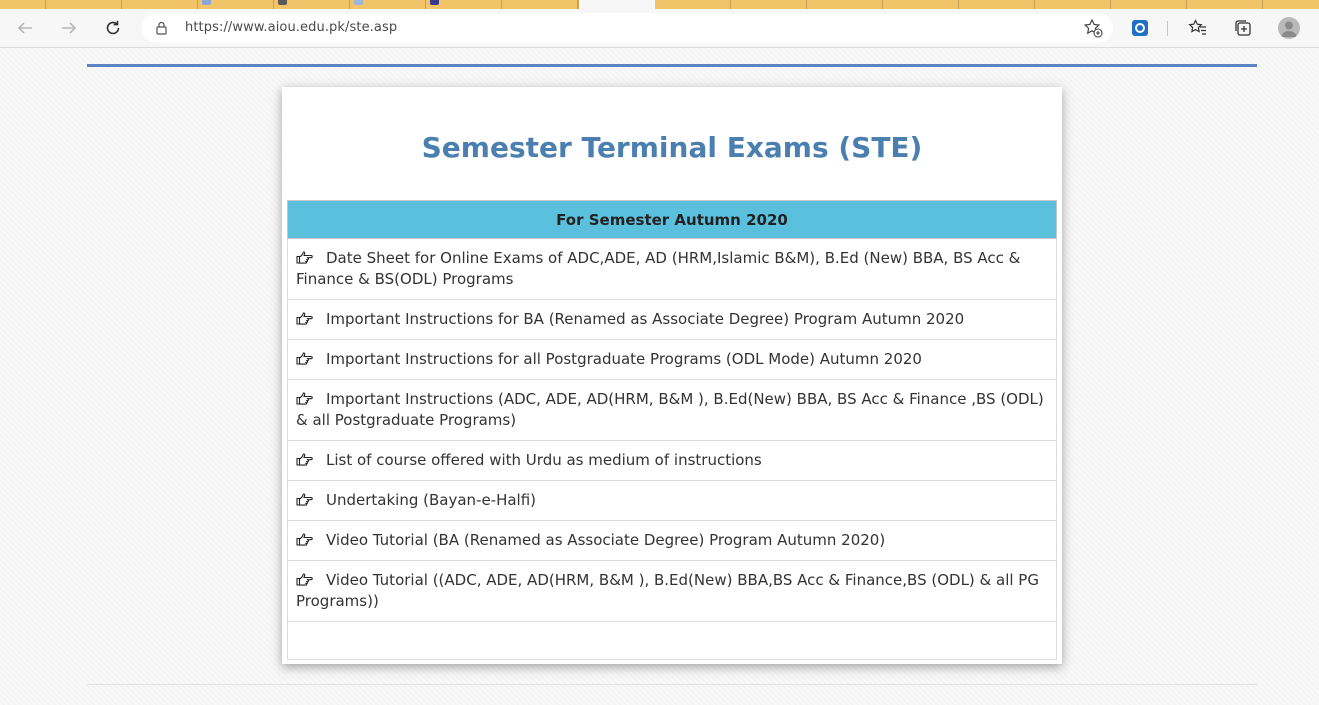 The height and width of the screenshot is (705, 1319). I want to click on header-divider, so click(672, 65).